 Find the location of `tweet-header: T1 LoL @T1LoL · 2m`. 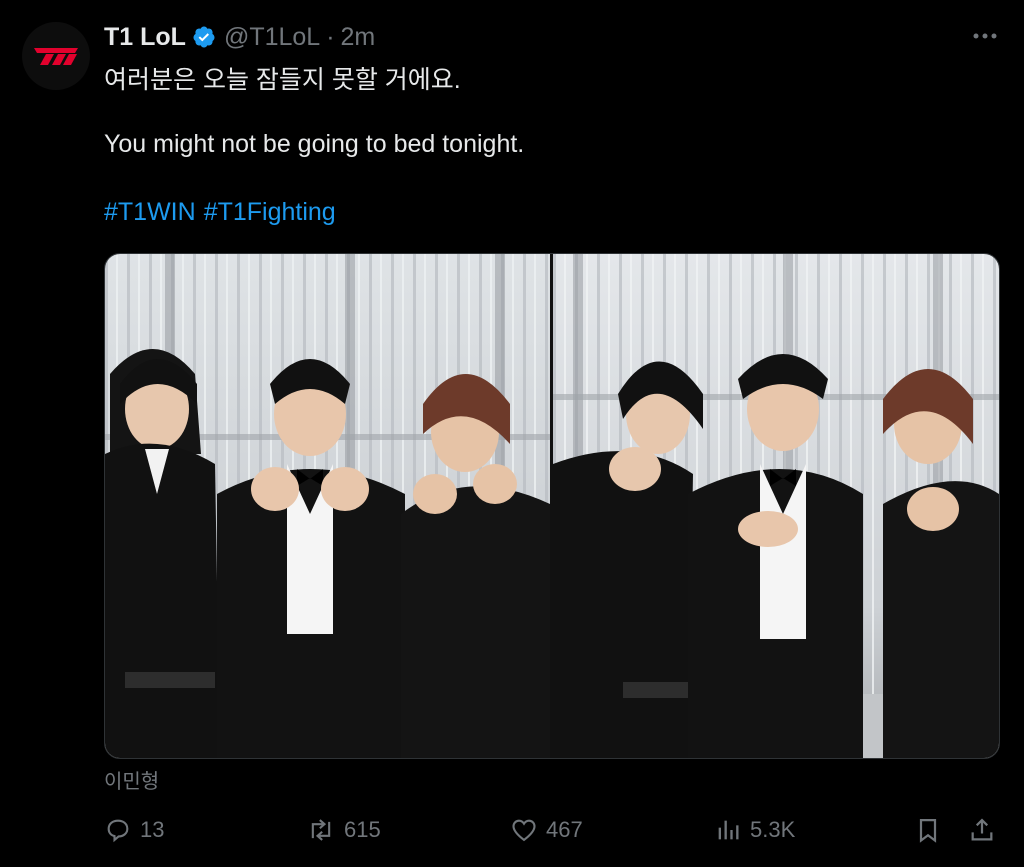

tweet-header: T1 LoL @T1LoL · 2m is located at coordinates (239, 37).